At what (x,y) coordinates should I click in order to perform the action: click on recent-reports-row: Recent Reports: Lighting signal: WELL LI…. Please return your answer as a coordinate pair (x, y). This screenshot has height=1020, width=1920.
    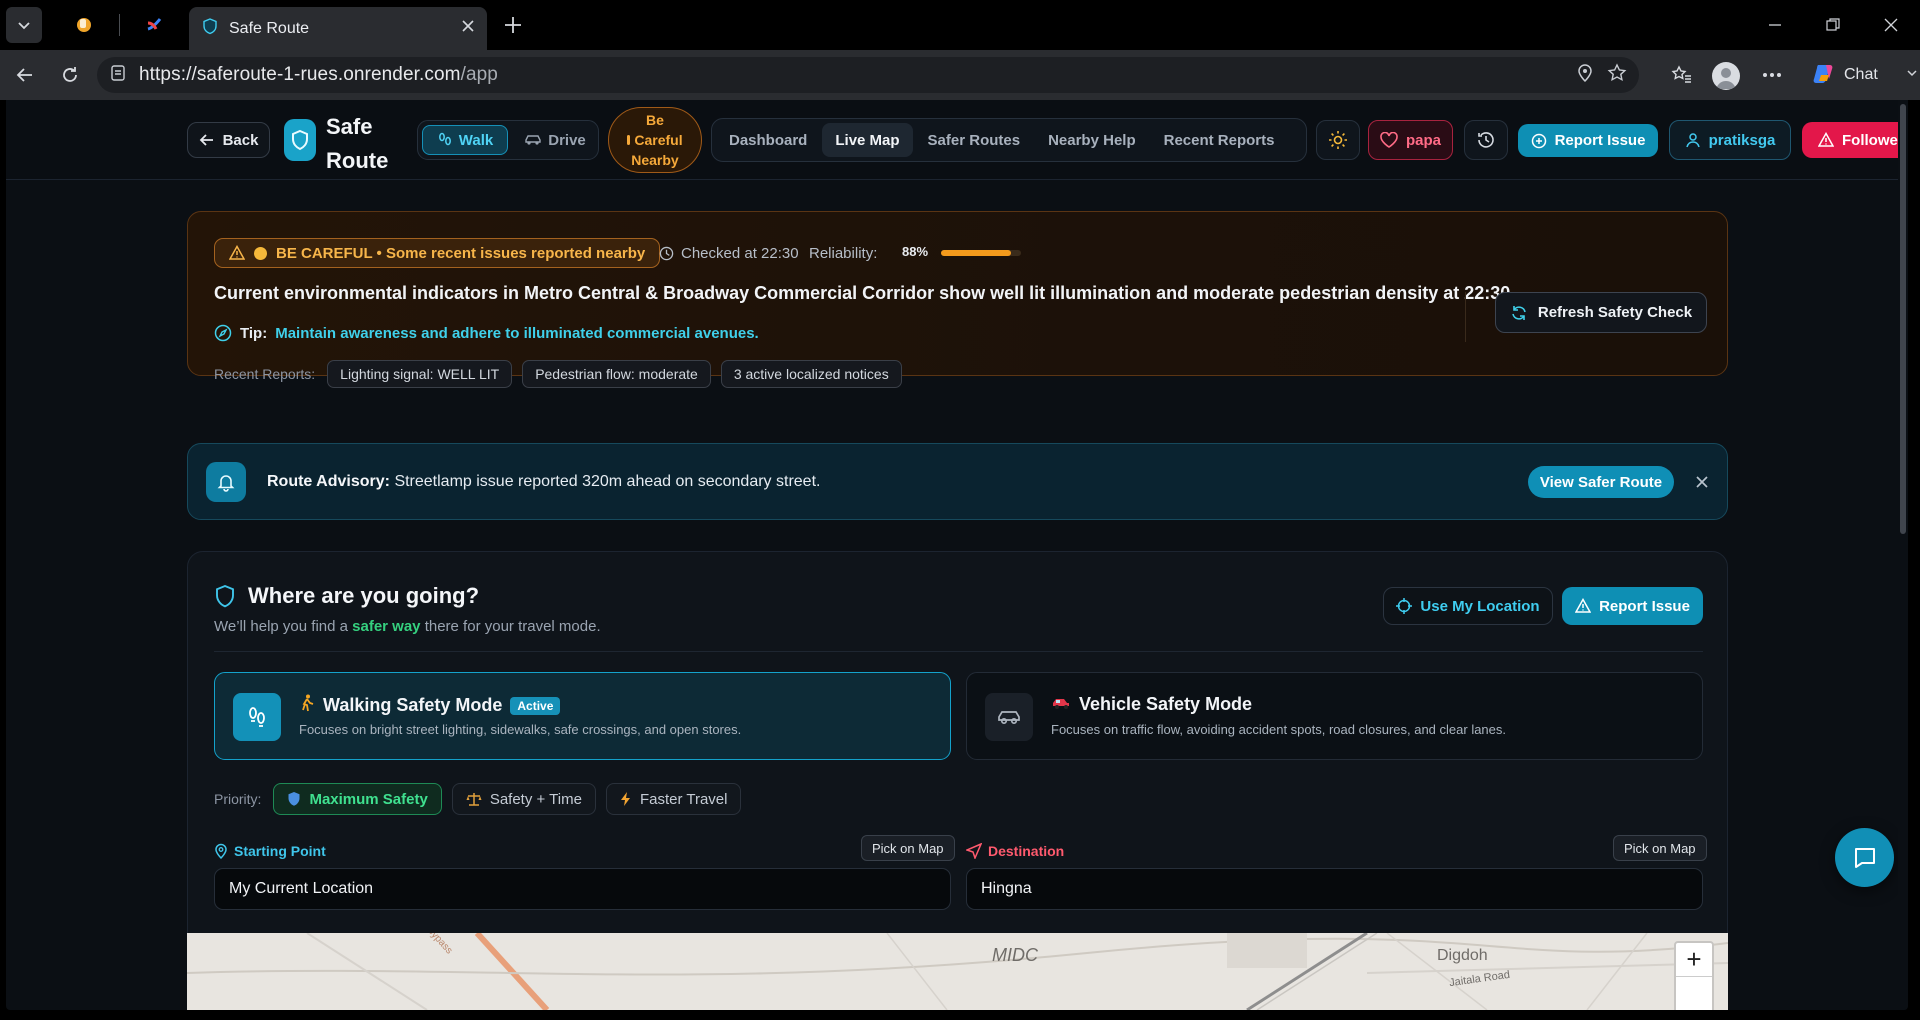
    Looking at the image, I should click on (558, 374).